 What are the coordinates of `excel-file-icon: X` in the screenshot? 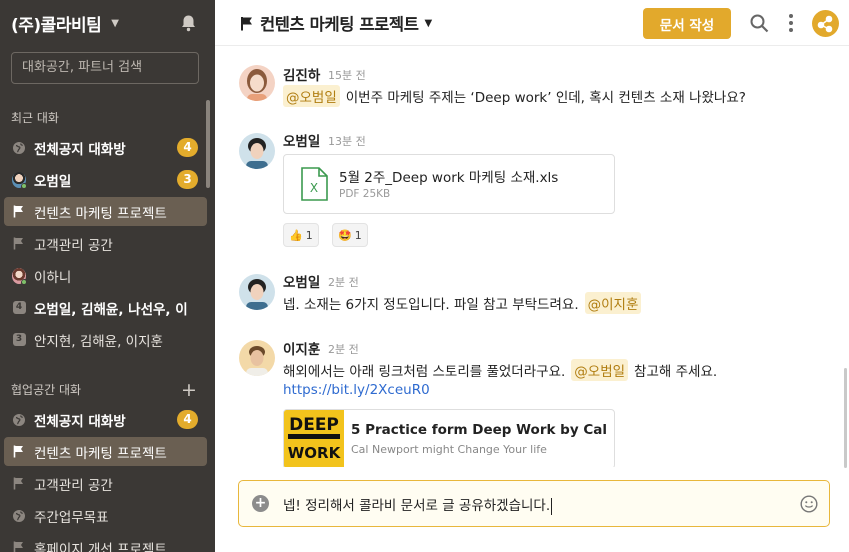 It's located at (314, 184).